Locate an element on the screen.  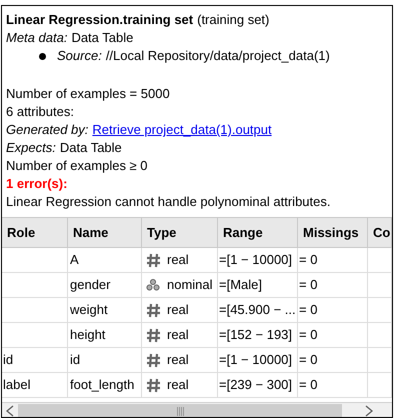
constraint-text: Number of examples ≥ 0 is located at coordinates (77, 166).